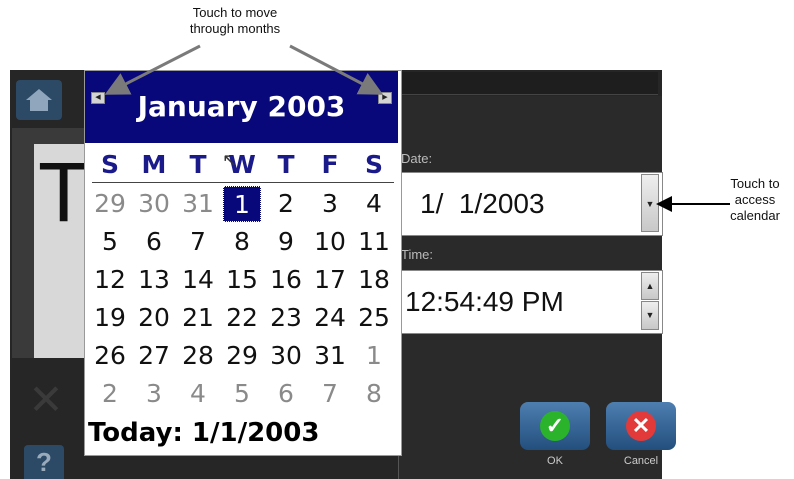  I want to click on calendar-annotation-line1: Touch to, so click(755, 183).